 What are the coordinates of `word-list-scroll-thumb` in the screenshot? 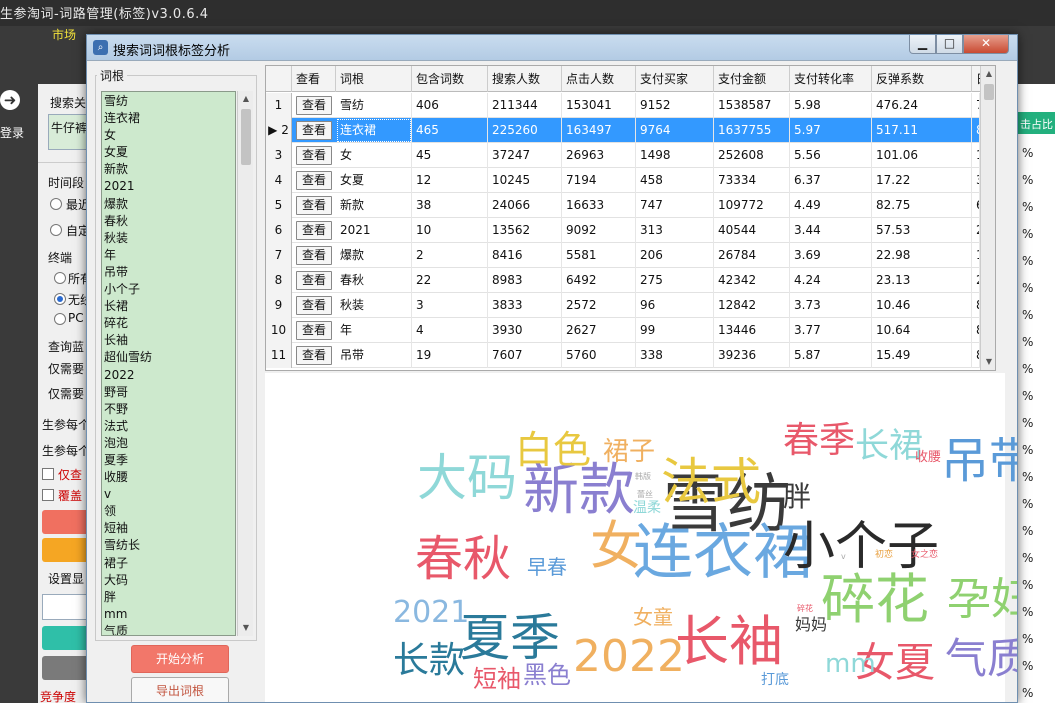 It's located at (246, 137).